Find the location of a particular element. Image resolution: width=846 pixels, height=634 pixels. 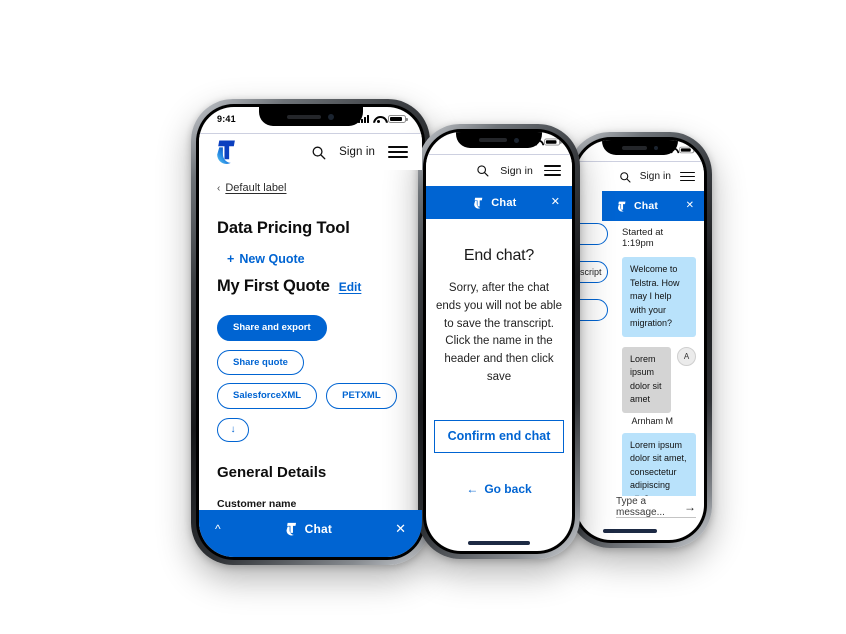

phone2-site-header: Sign in is located at coordinates (499, 170).